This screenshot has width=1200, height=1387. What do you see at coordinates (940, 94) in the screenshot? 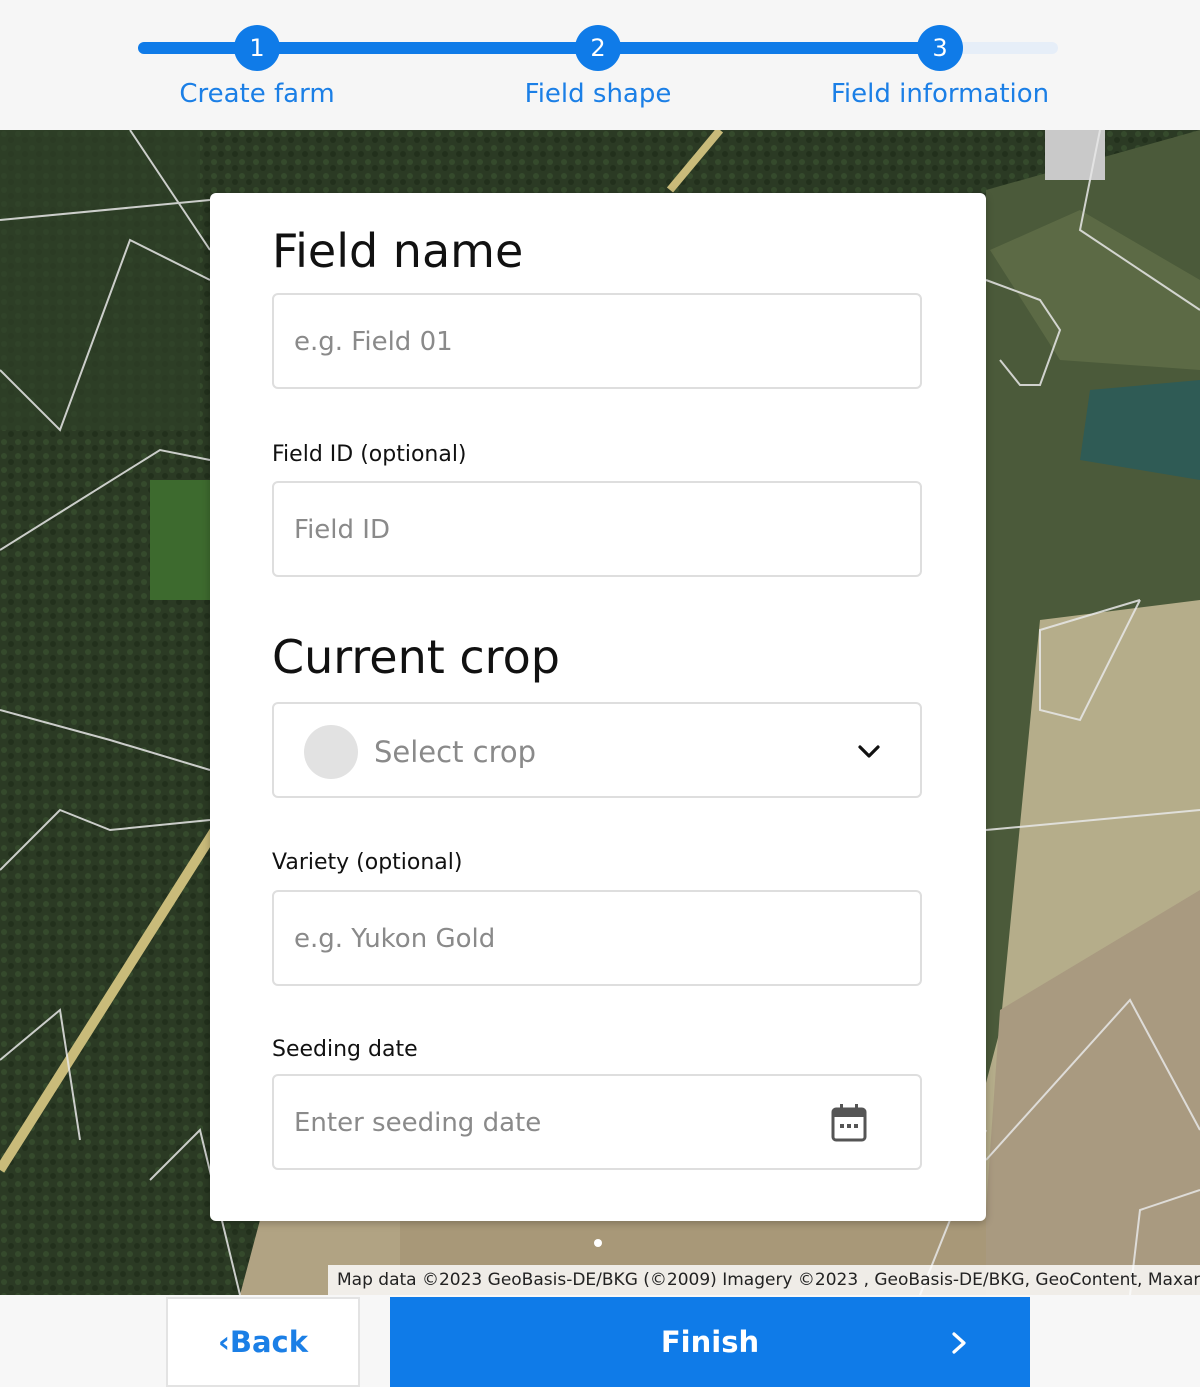
I see `step-3-label: Field information` at bounding box center [940, 94].